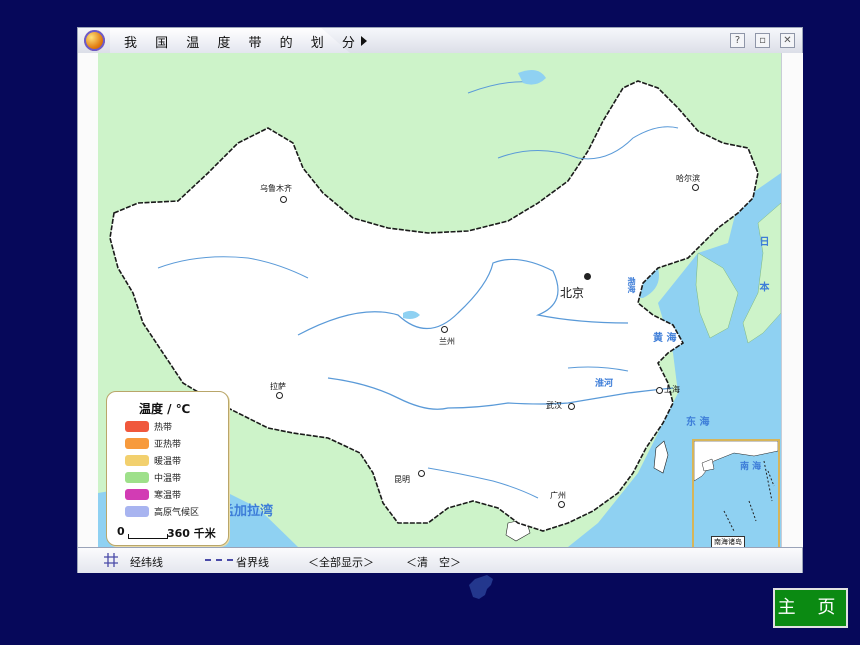 This screenshot has height=645, width=860. Describe the element at coordinates (148, 536) in the screenshot. I see `scale-bar` at that location.